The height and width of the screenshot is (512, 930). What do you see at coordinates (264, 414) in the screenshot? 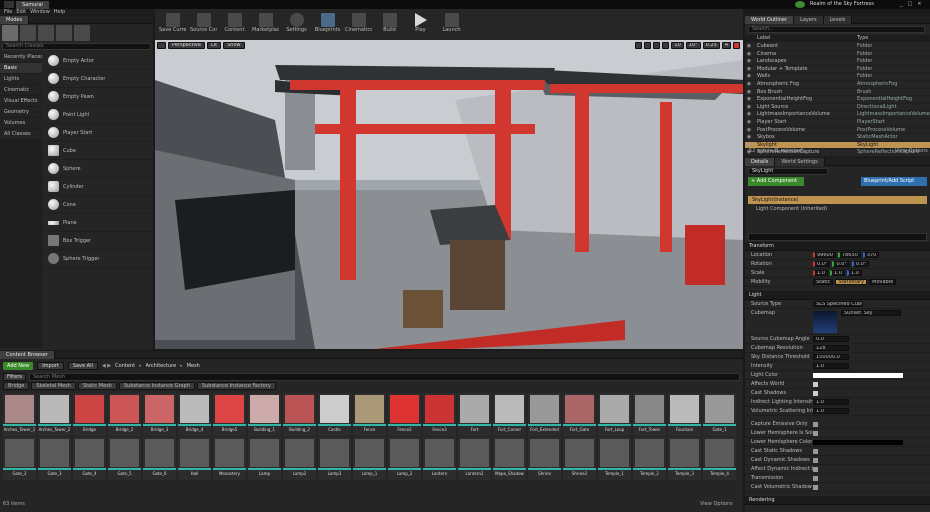
I see `asset-thumbnail: Building_1` at bounding box center [264, 414].